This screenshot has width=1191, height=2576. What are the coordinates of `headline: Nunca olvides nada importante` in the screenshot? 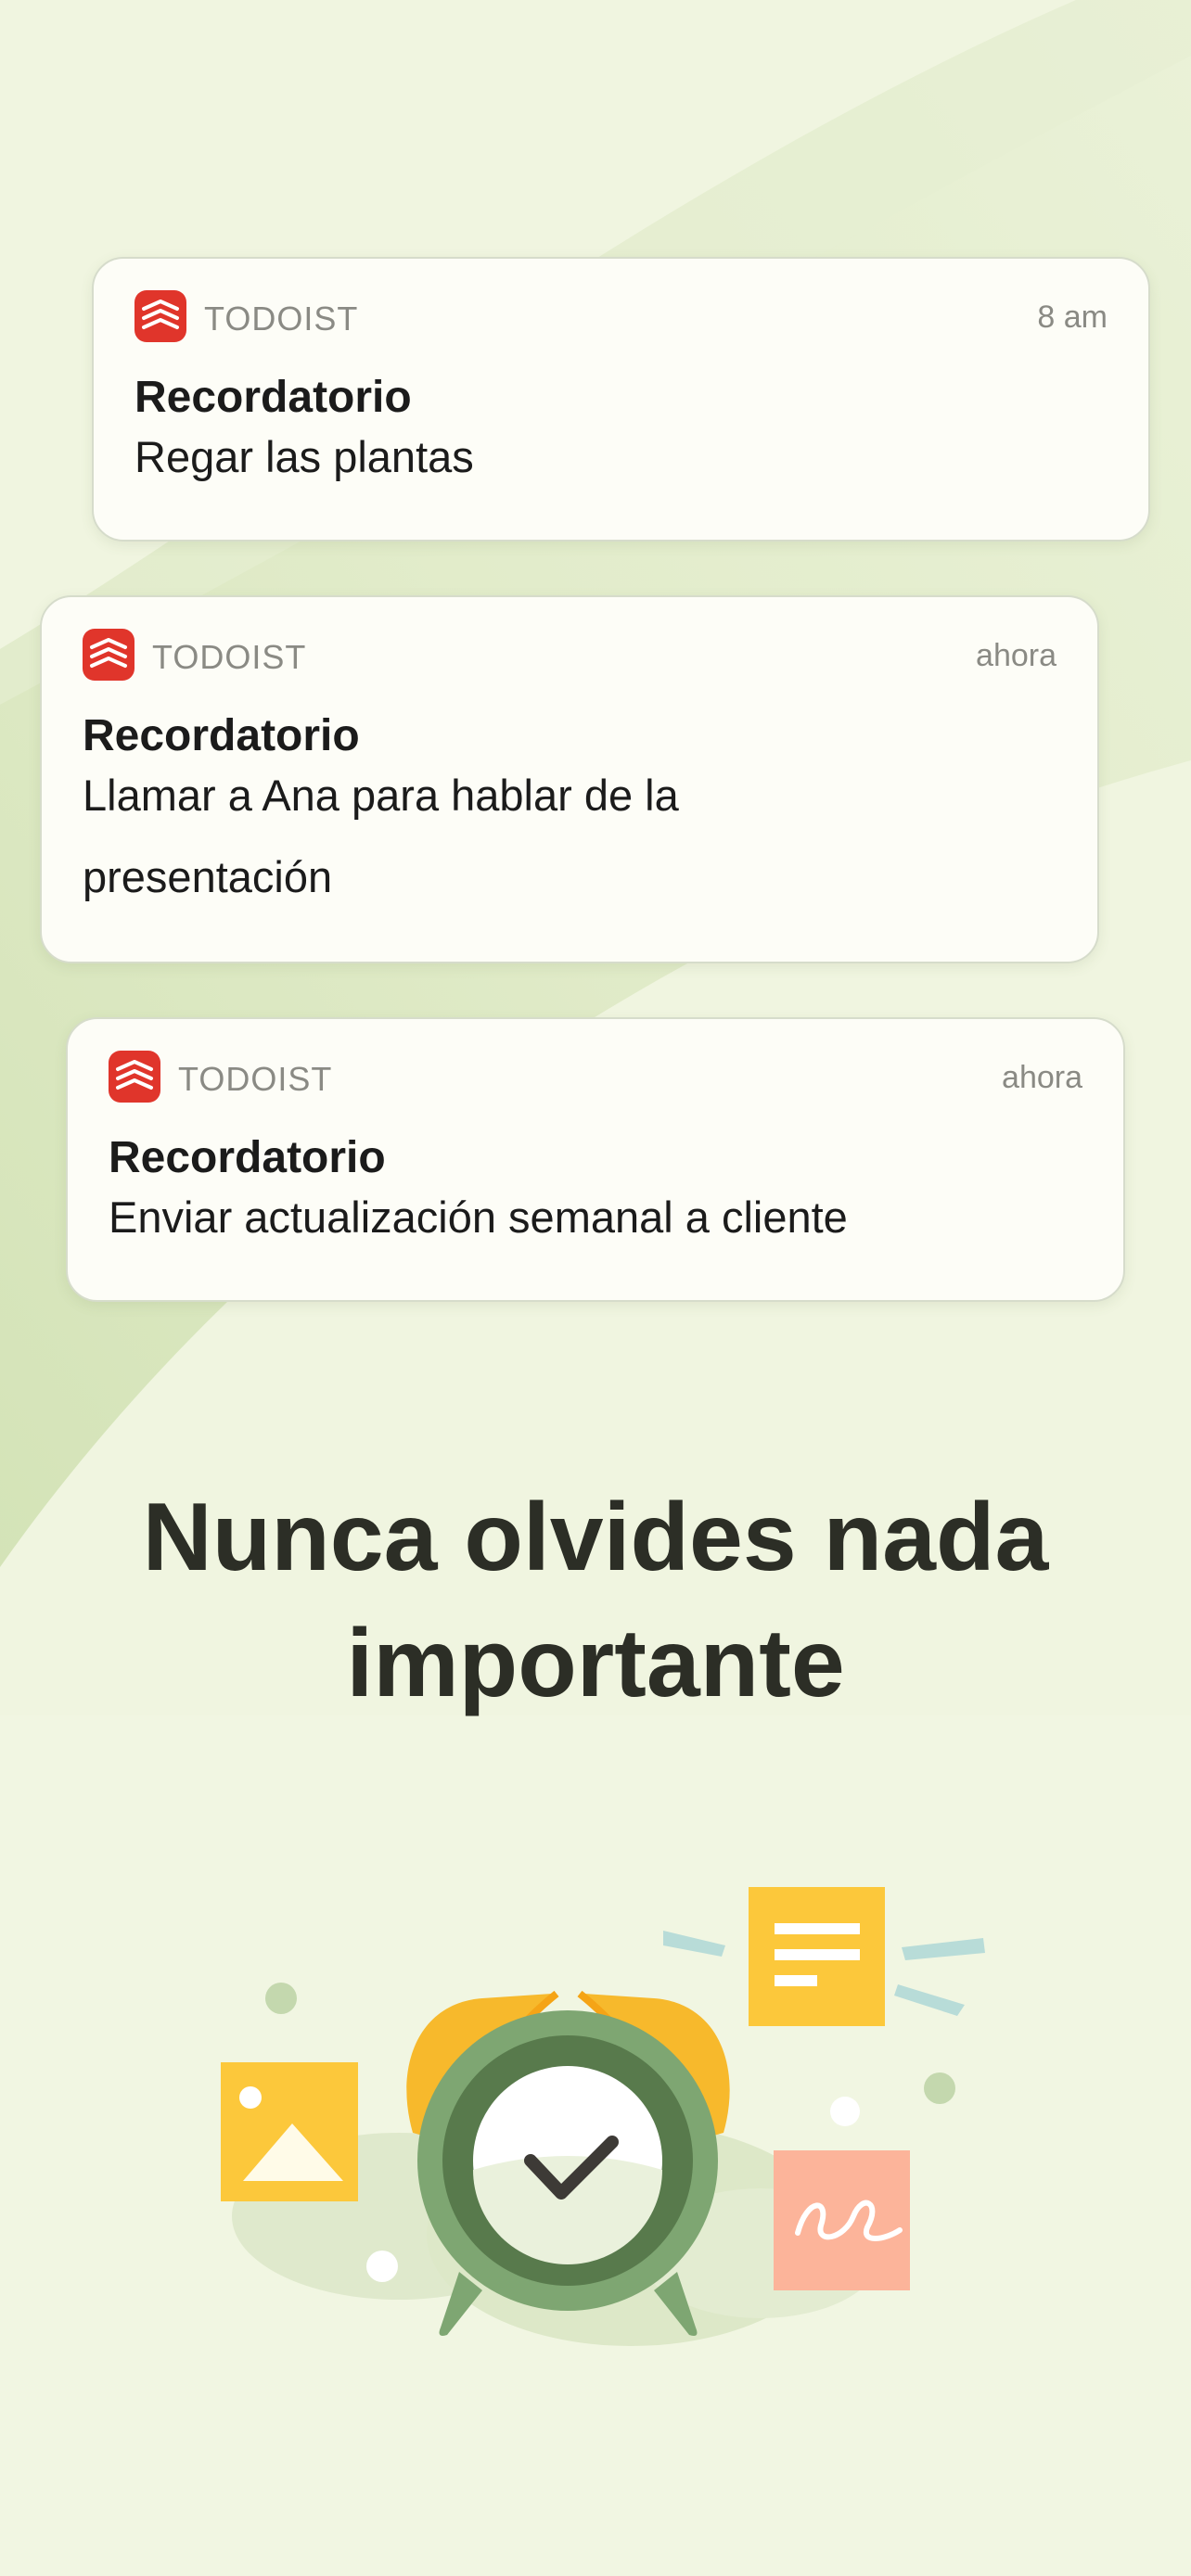 It's located at (595, 1600).